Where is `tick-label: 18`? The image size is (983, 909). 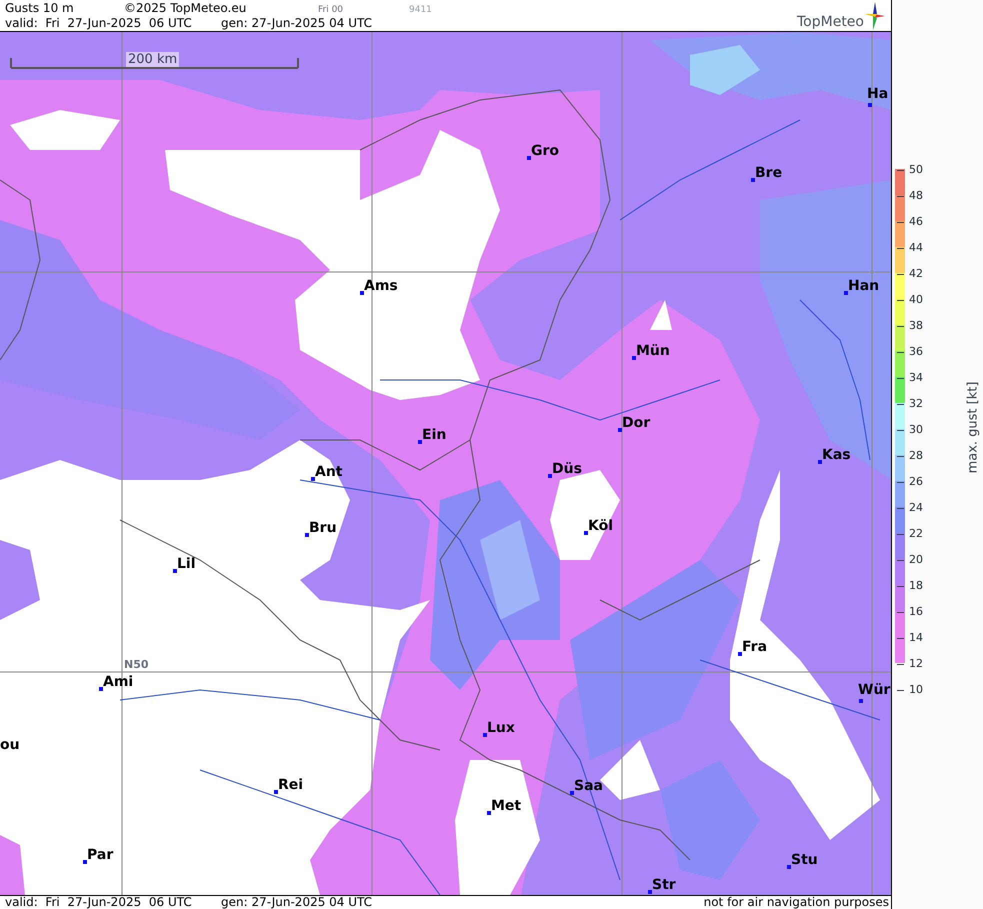 tick-label: 18 is located at coordinates (916, 586).